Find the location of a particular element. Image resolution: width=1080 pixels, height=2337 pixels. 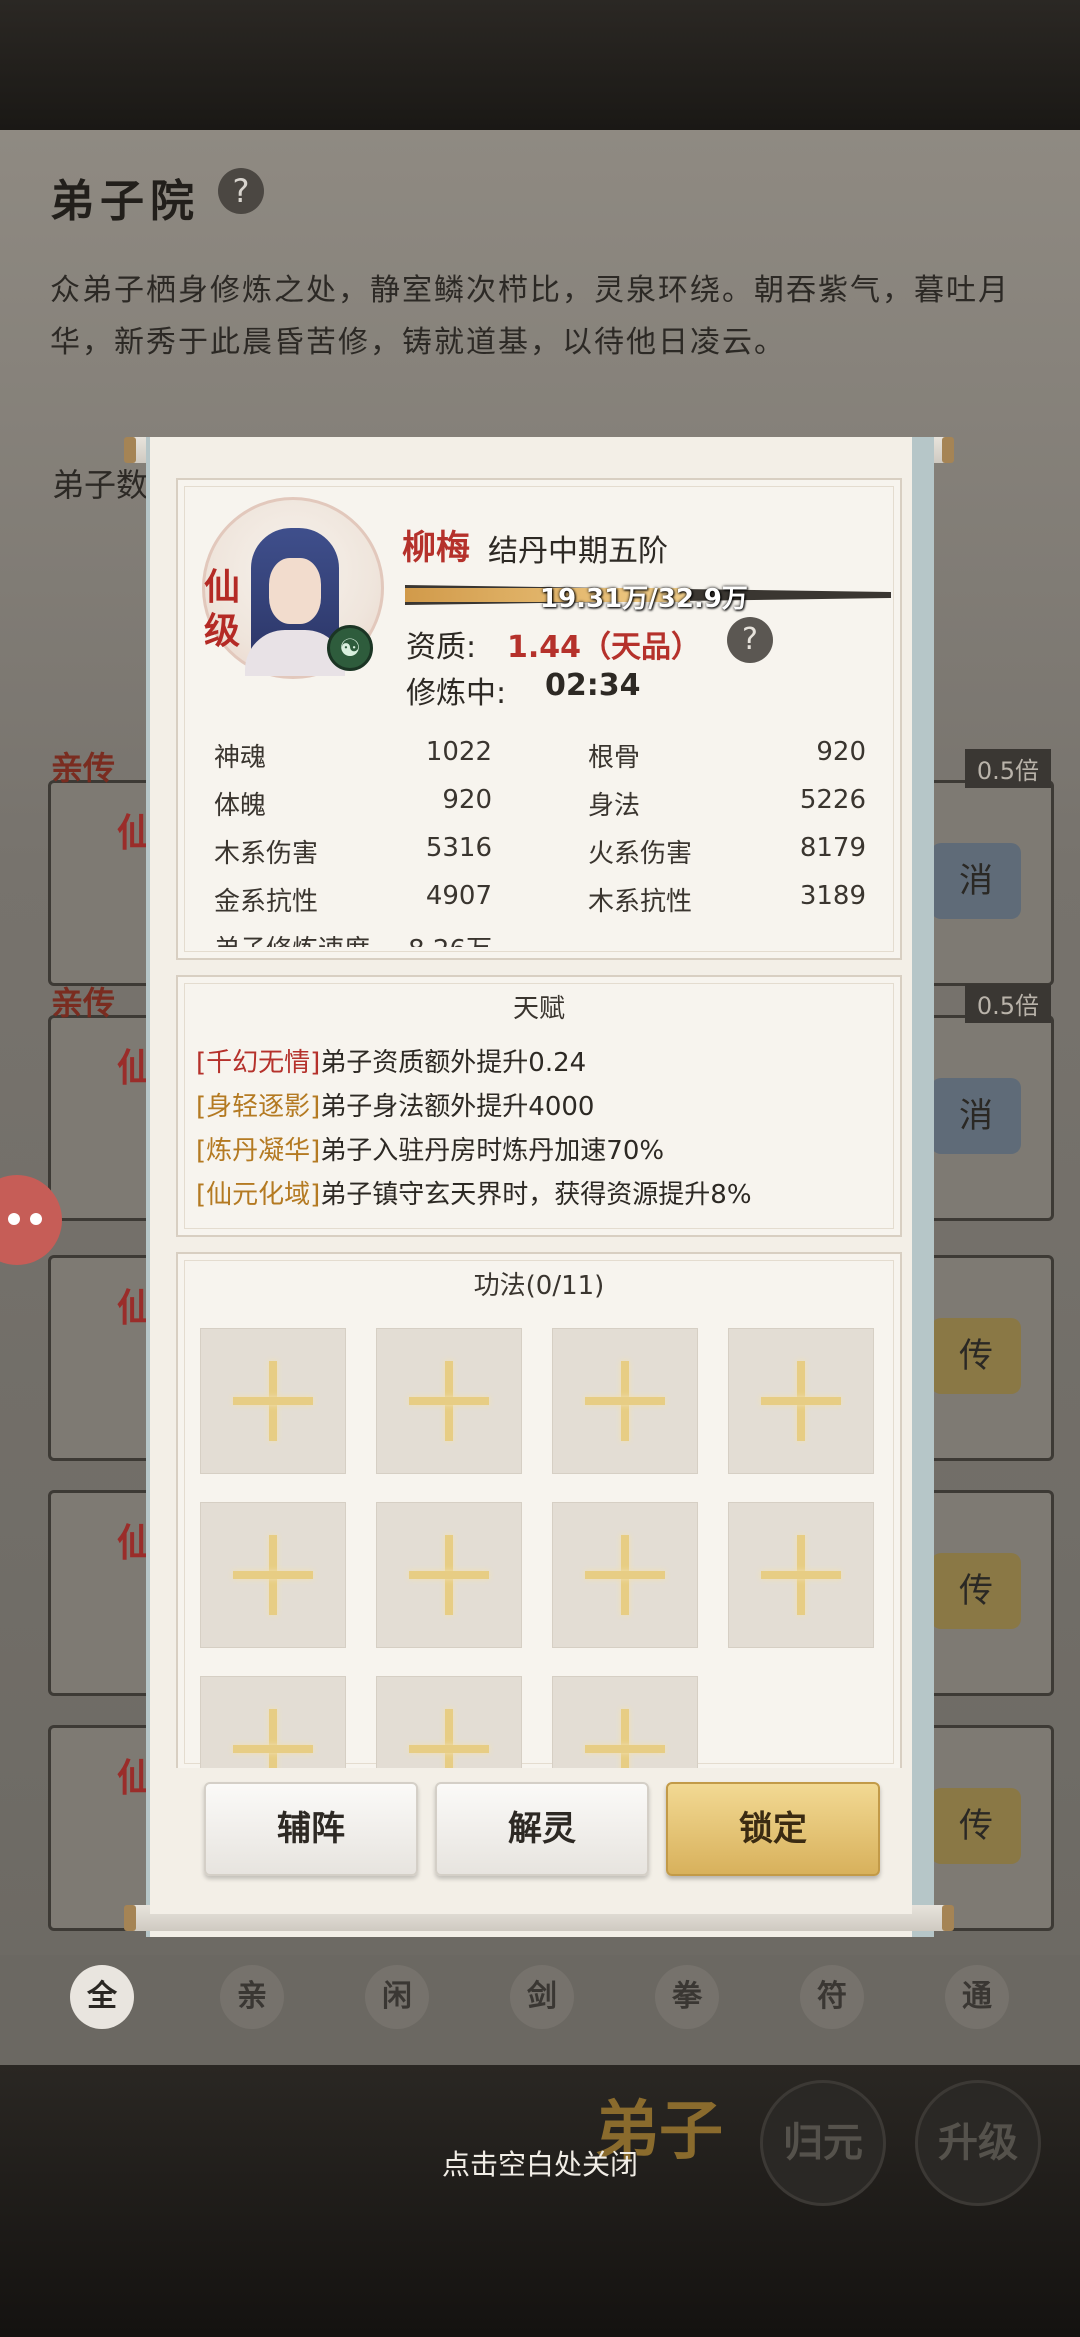

stat-label: 神魂 is located at coordinates (240, 758).